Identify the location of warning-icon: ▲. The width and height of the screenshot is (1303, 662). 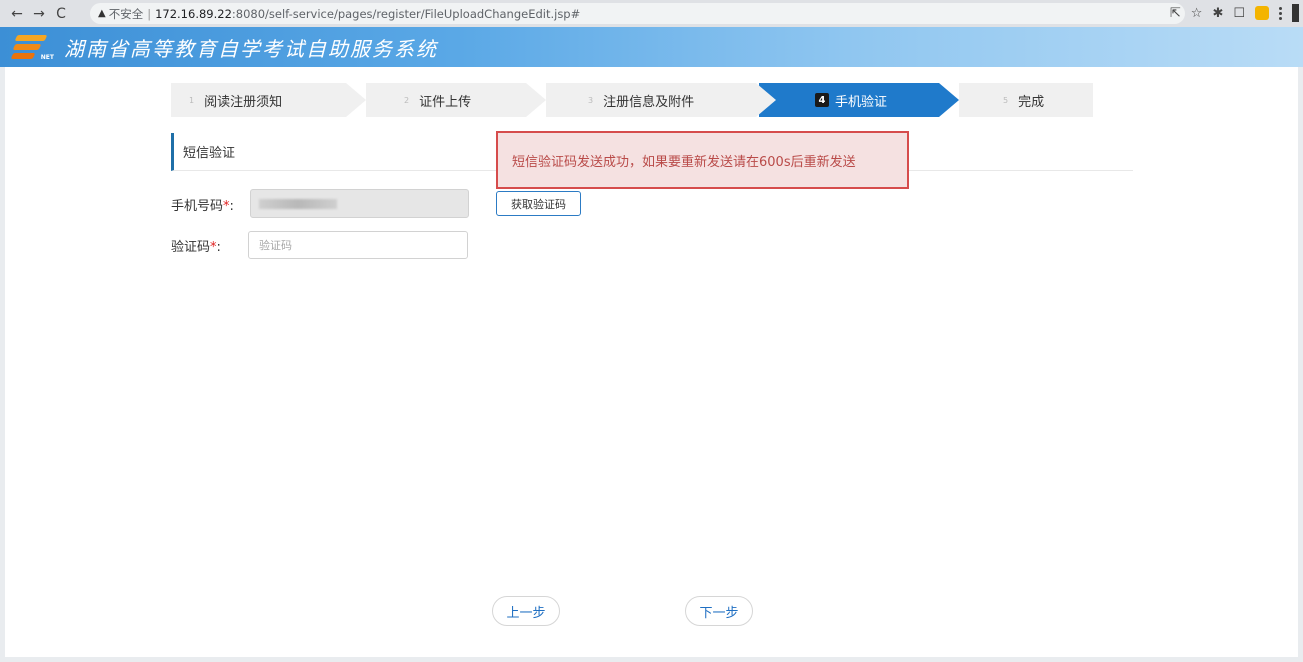
(102, 13).